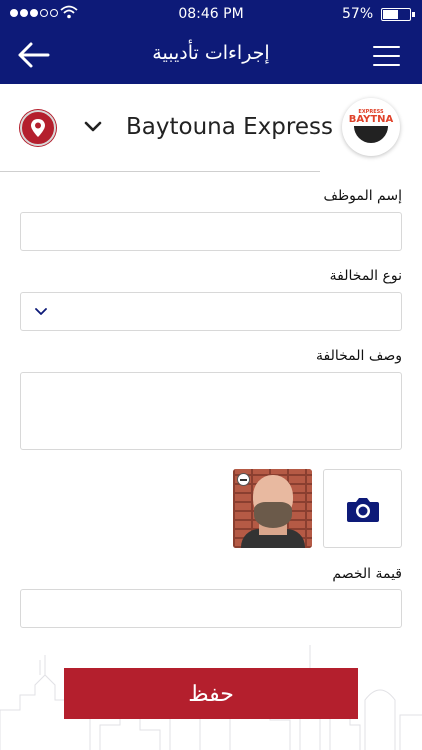 The width and height of the screenshot is (422, 750). Describe the element at coordinates (371, 119) in the screenshot. I see `logo-baytna-text: BAYTNA` at that location.